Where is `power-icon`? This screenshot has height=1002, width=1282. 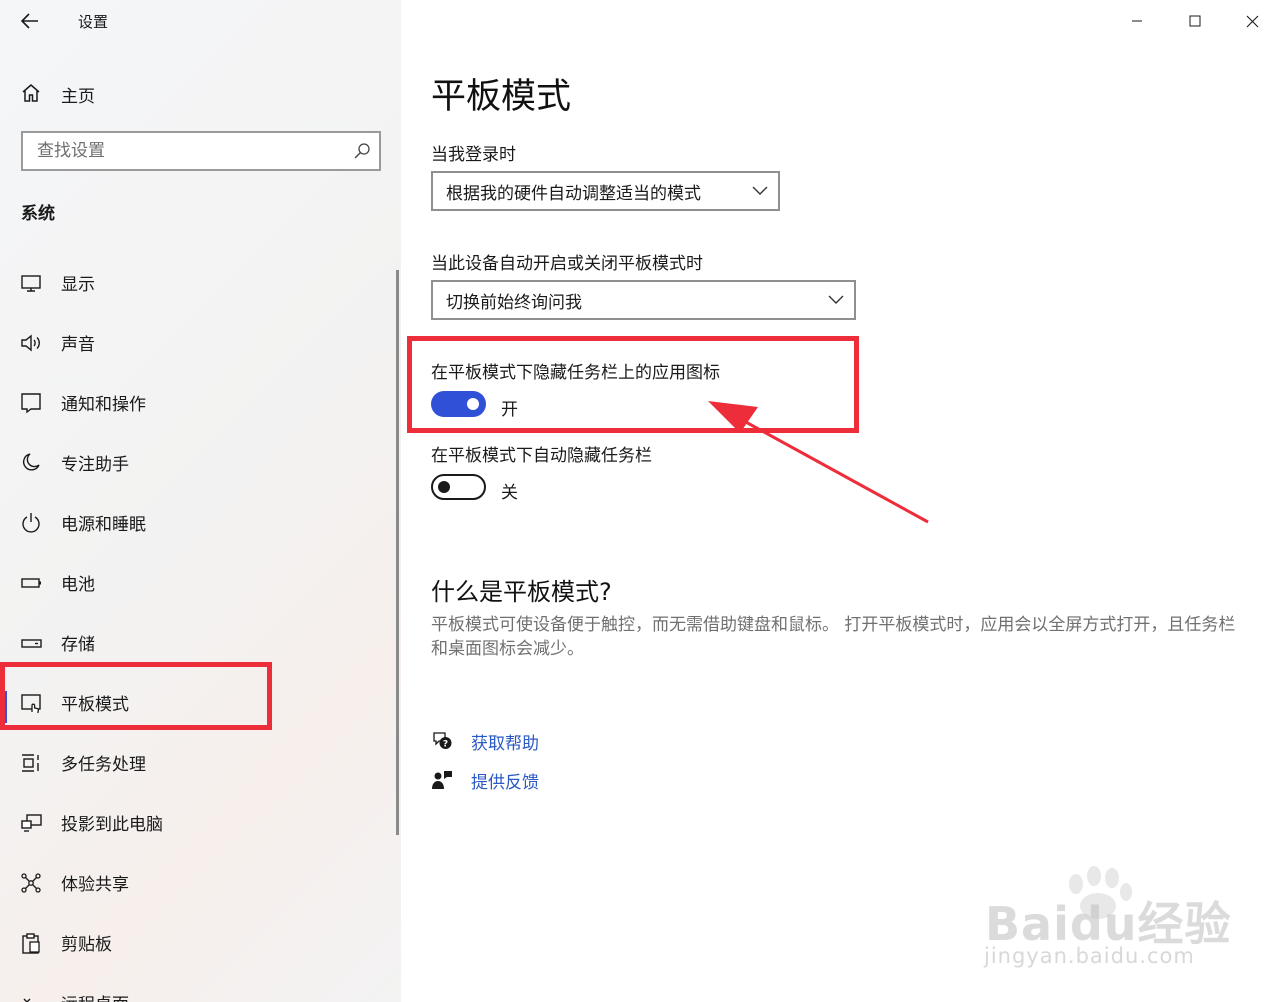
power-icon is located at coordinates (31, 523).